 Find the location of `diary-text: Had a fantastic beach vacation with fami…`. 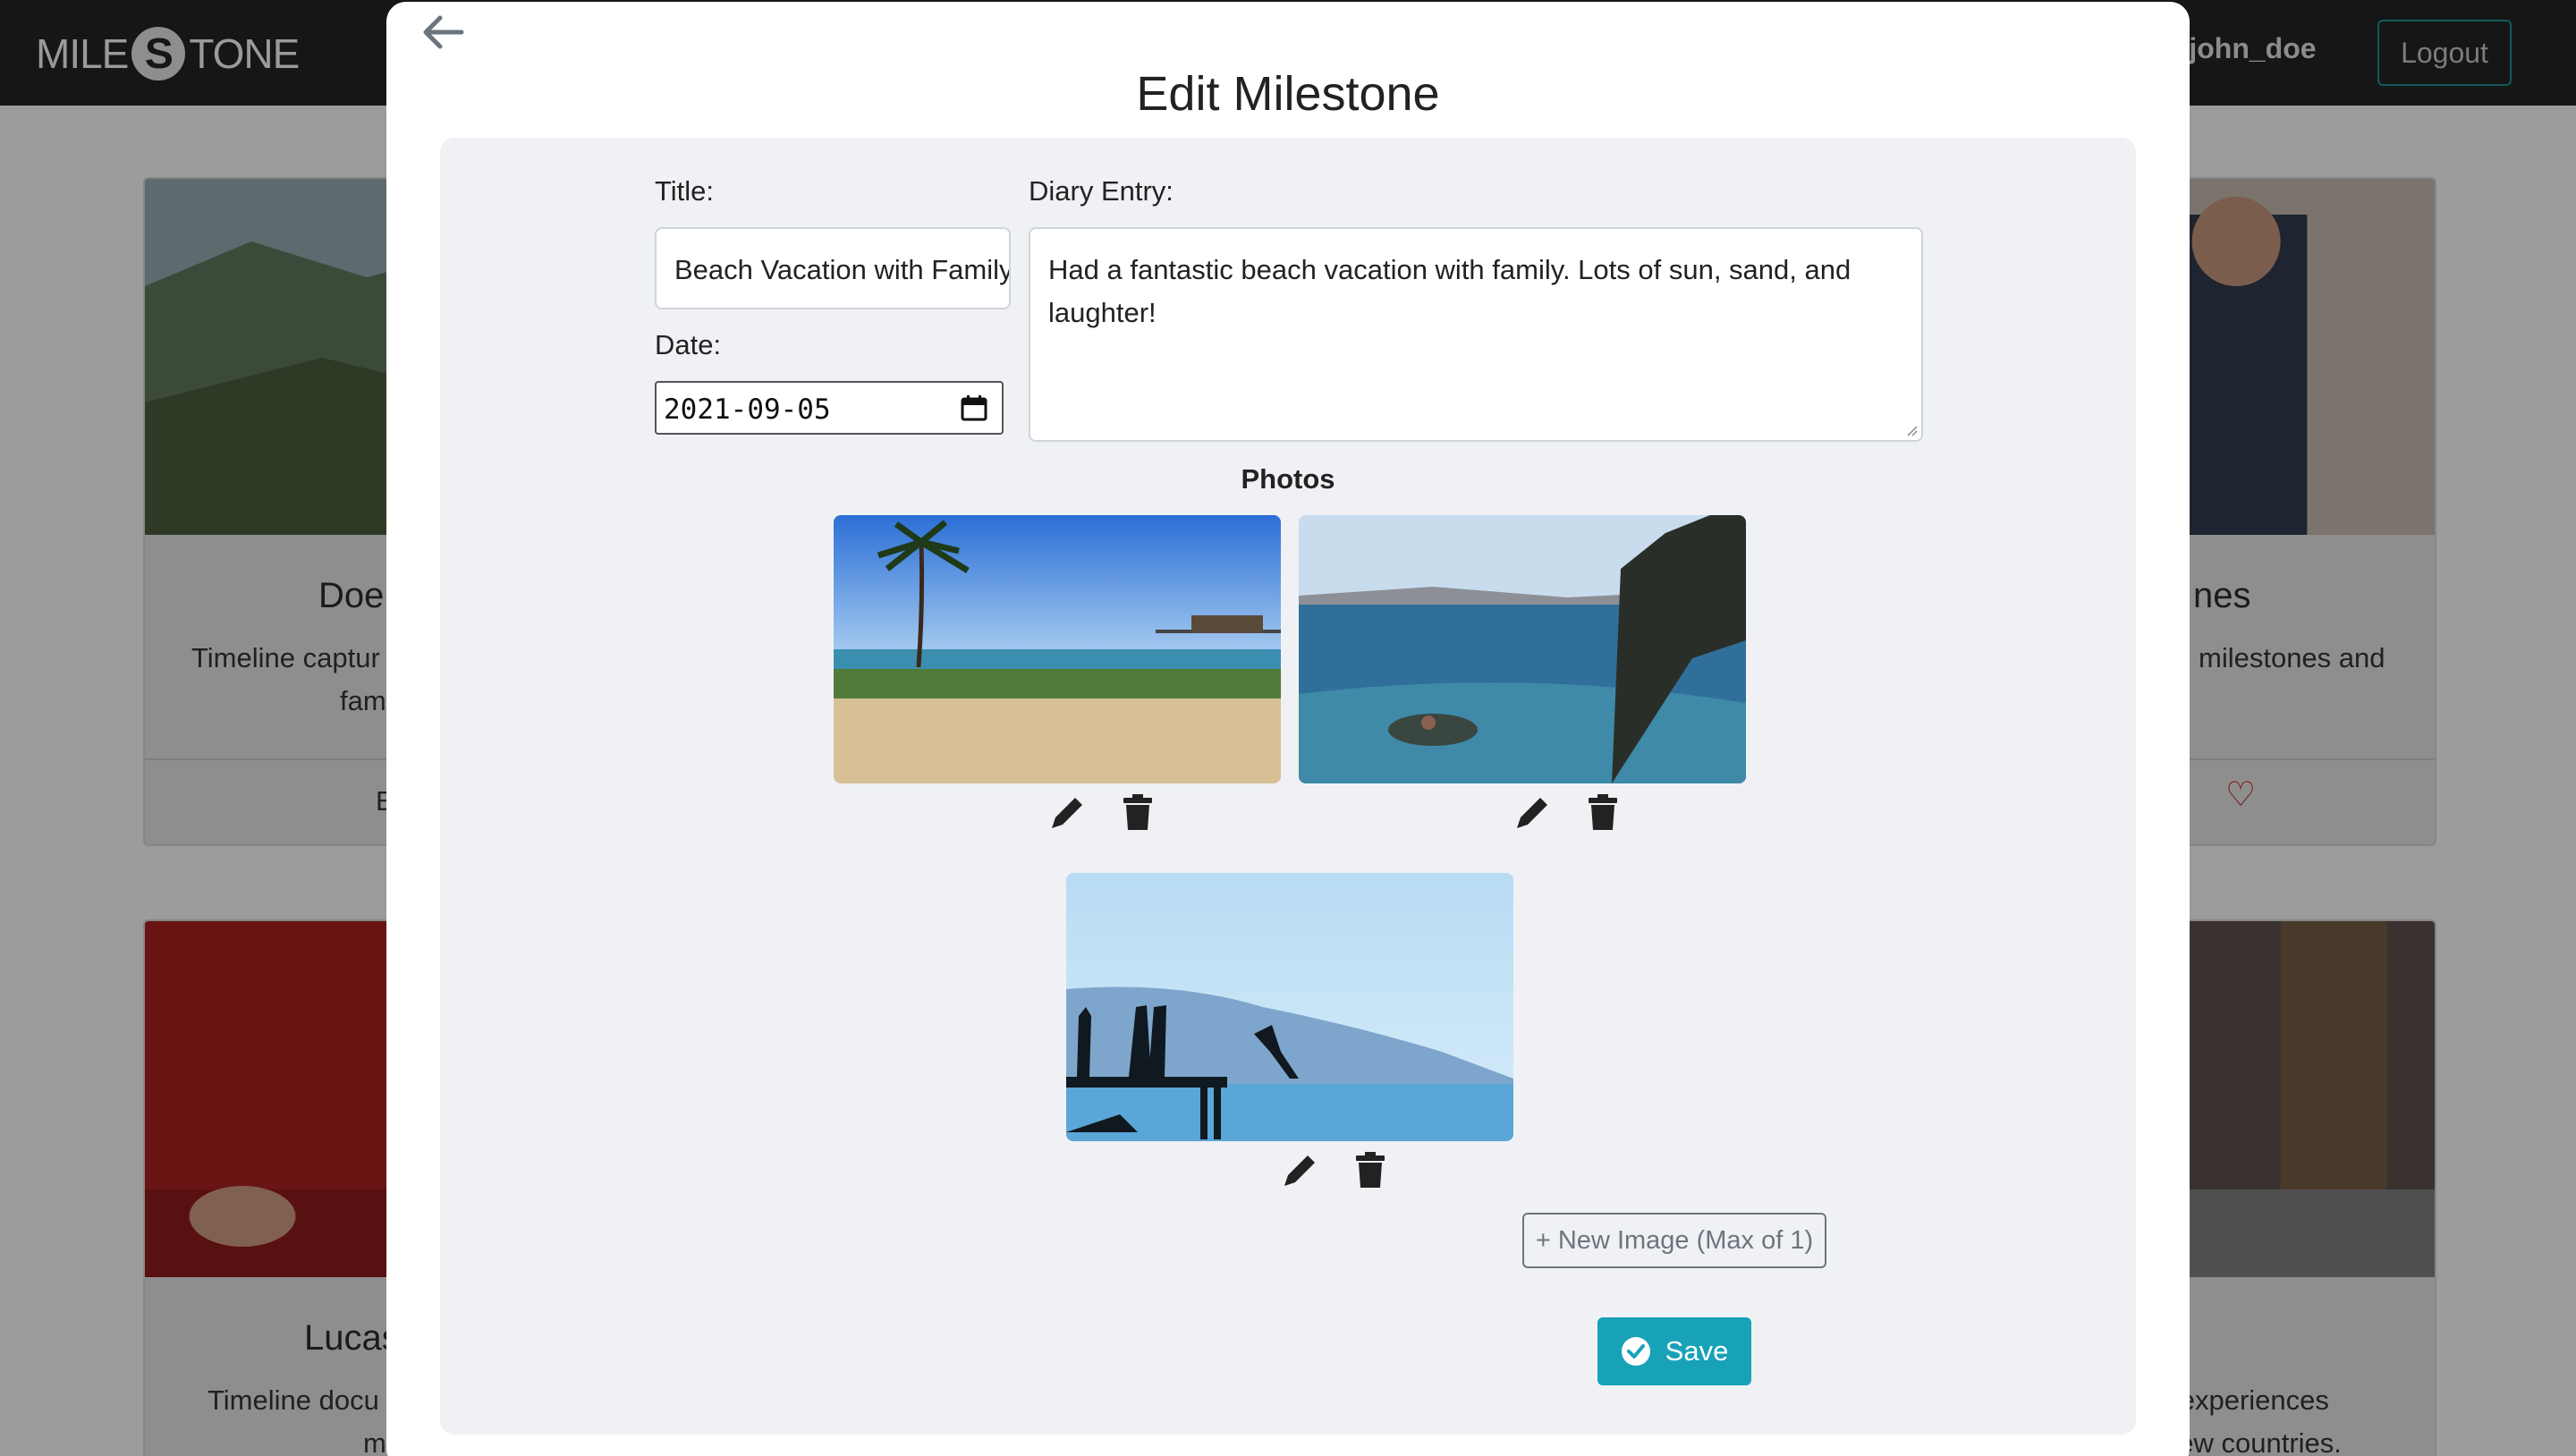

diary-text: Had a fantastic beach vacation with fami… is located at coordinates (1450, 291).